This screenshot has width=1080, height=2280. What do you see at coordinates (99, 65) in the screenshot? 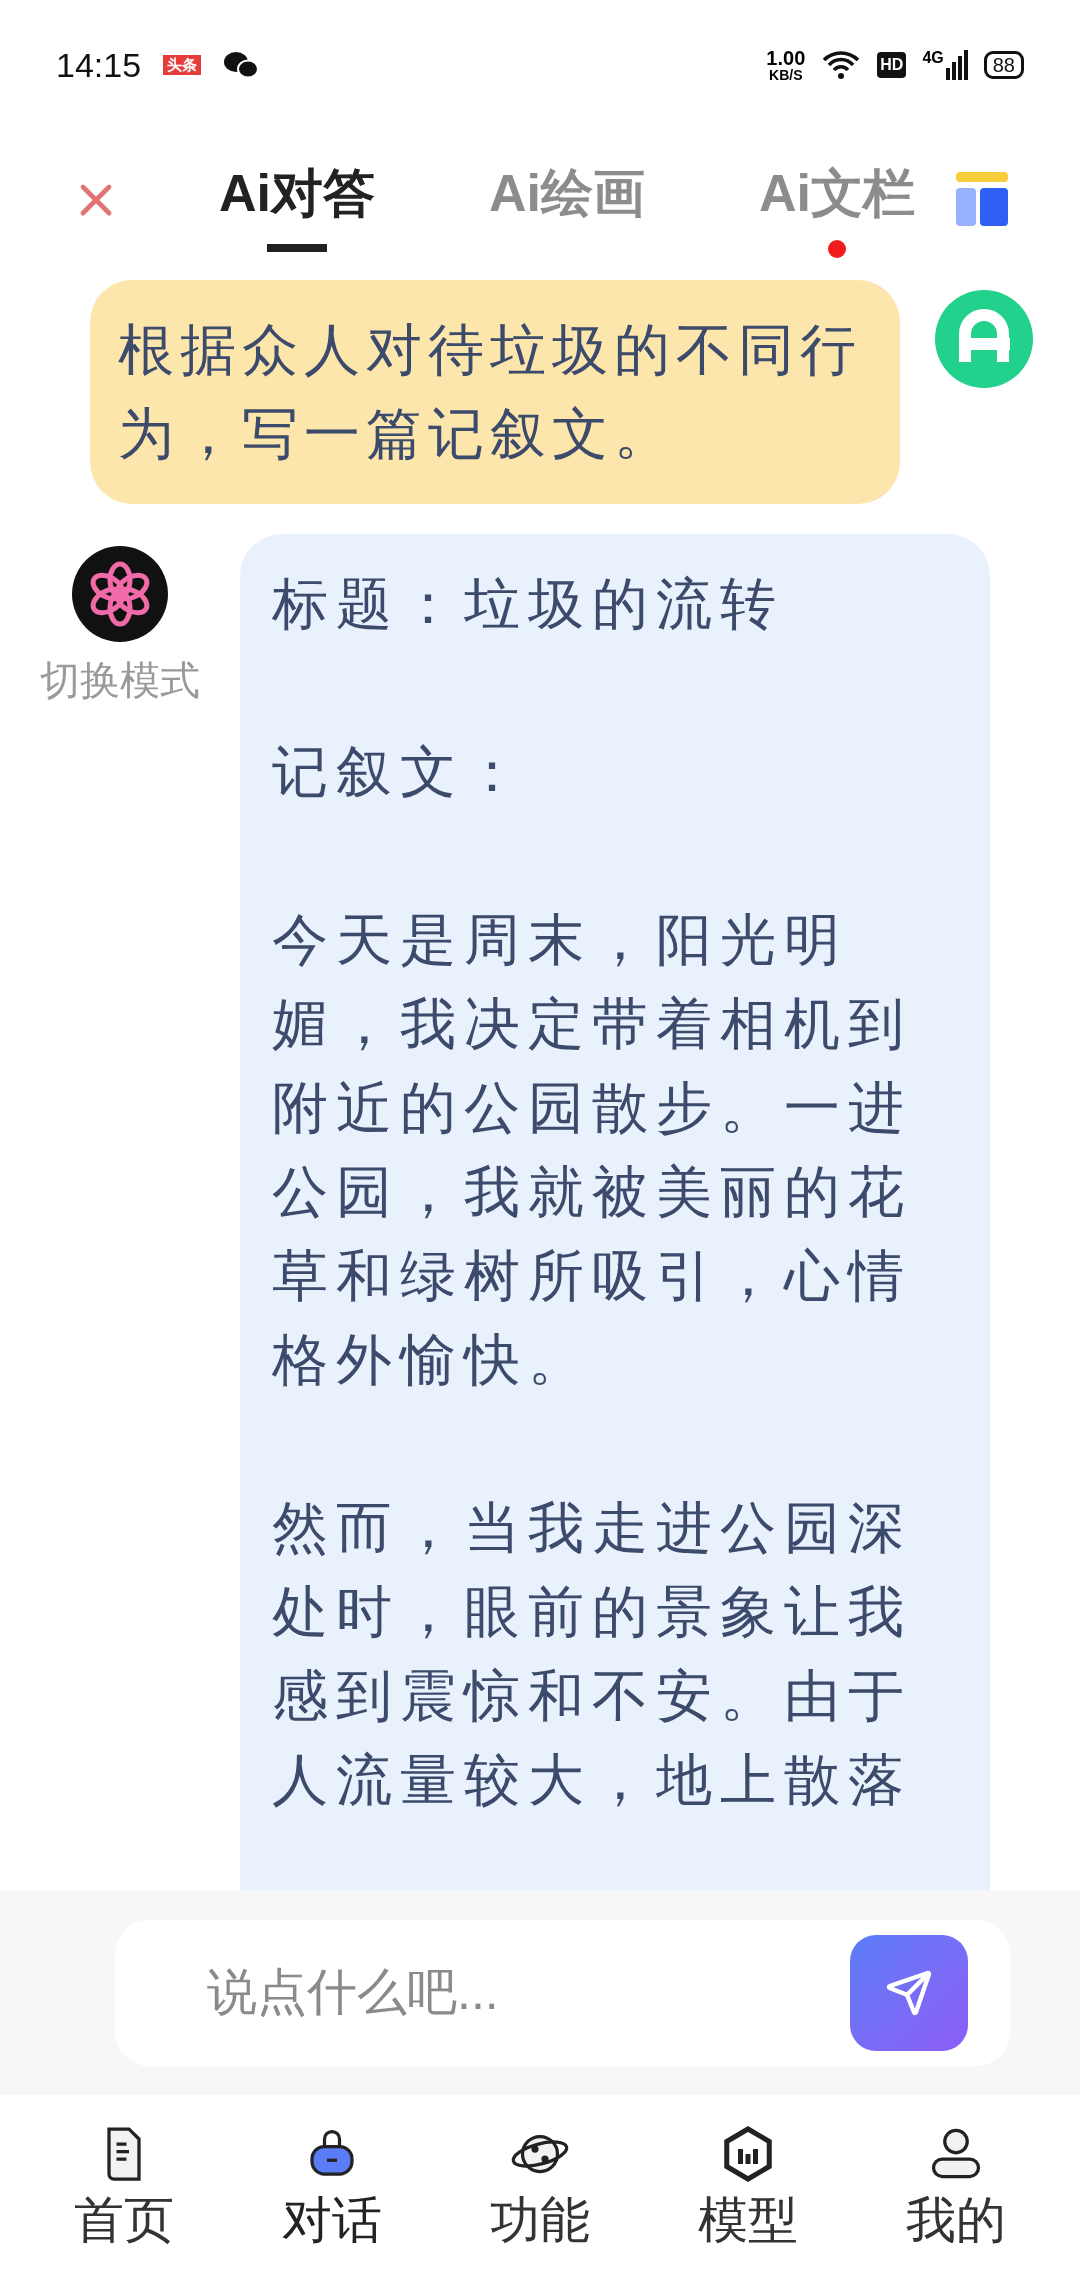
I see `status-time: 14:15` at bounding box center [99, 65].